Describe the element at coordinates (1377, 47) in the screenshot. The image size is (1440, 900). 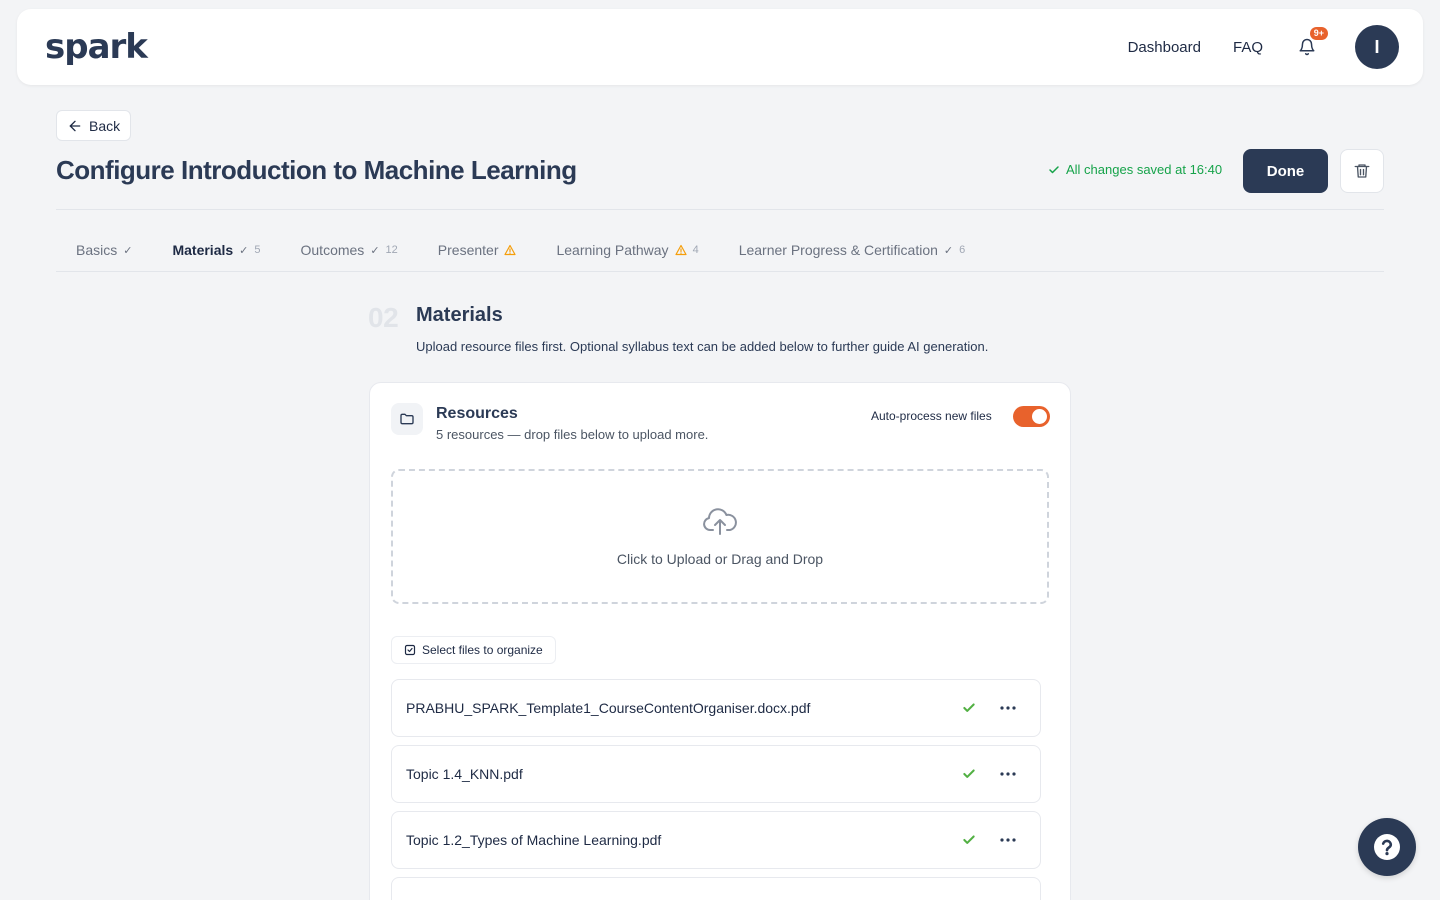
I see `user-avatar: I` at that location.